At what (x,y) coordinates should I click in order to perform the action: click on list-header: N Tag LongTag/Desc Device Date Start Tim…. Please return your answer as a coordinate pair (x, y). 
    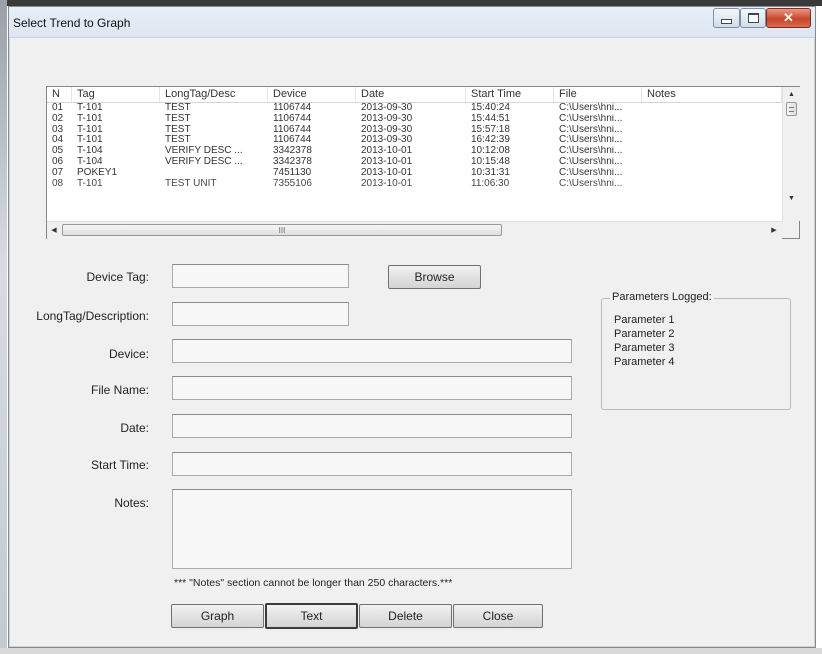
    Looking at the image, I should click on (414, 95).